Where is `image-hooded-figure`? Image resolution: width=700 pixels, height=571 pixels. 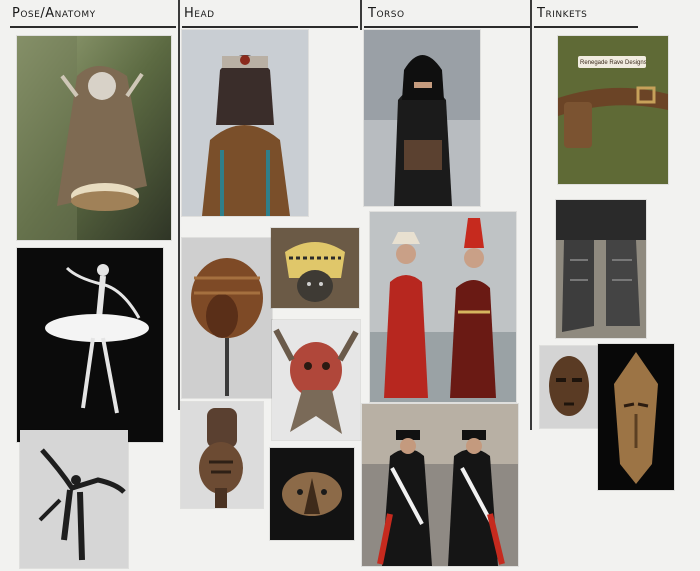 image-hooded-figure is located at coordinates (422, 118).